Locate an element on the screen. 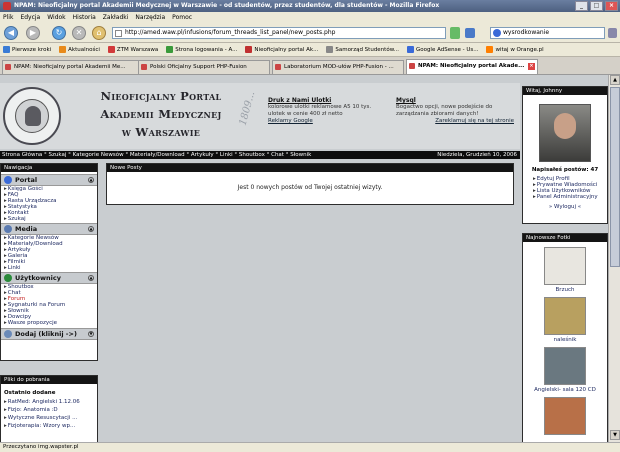 This screenshot has width=620, height=452. search-input: wysrodkowanie is located at coordinates (547, 33).